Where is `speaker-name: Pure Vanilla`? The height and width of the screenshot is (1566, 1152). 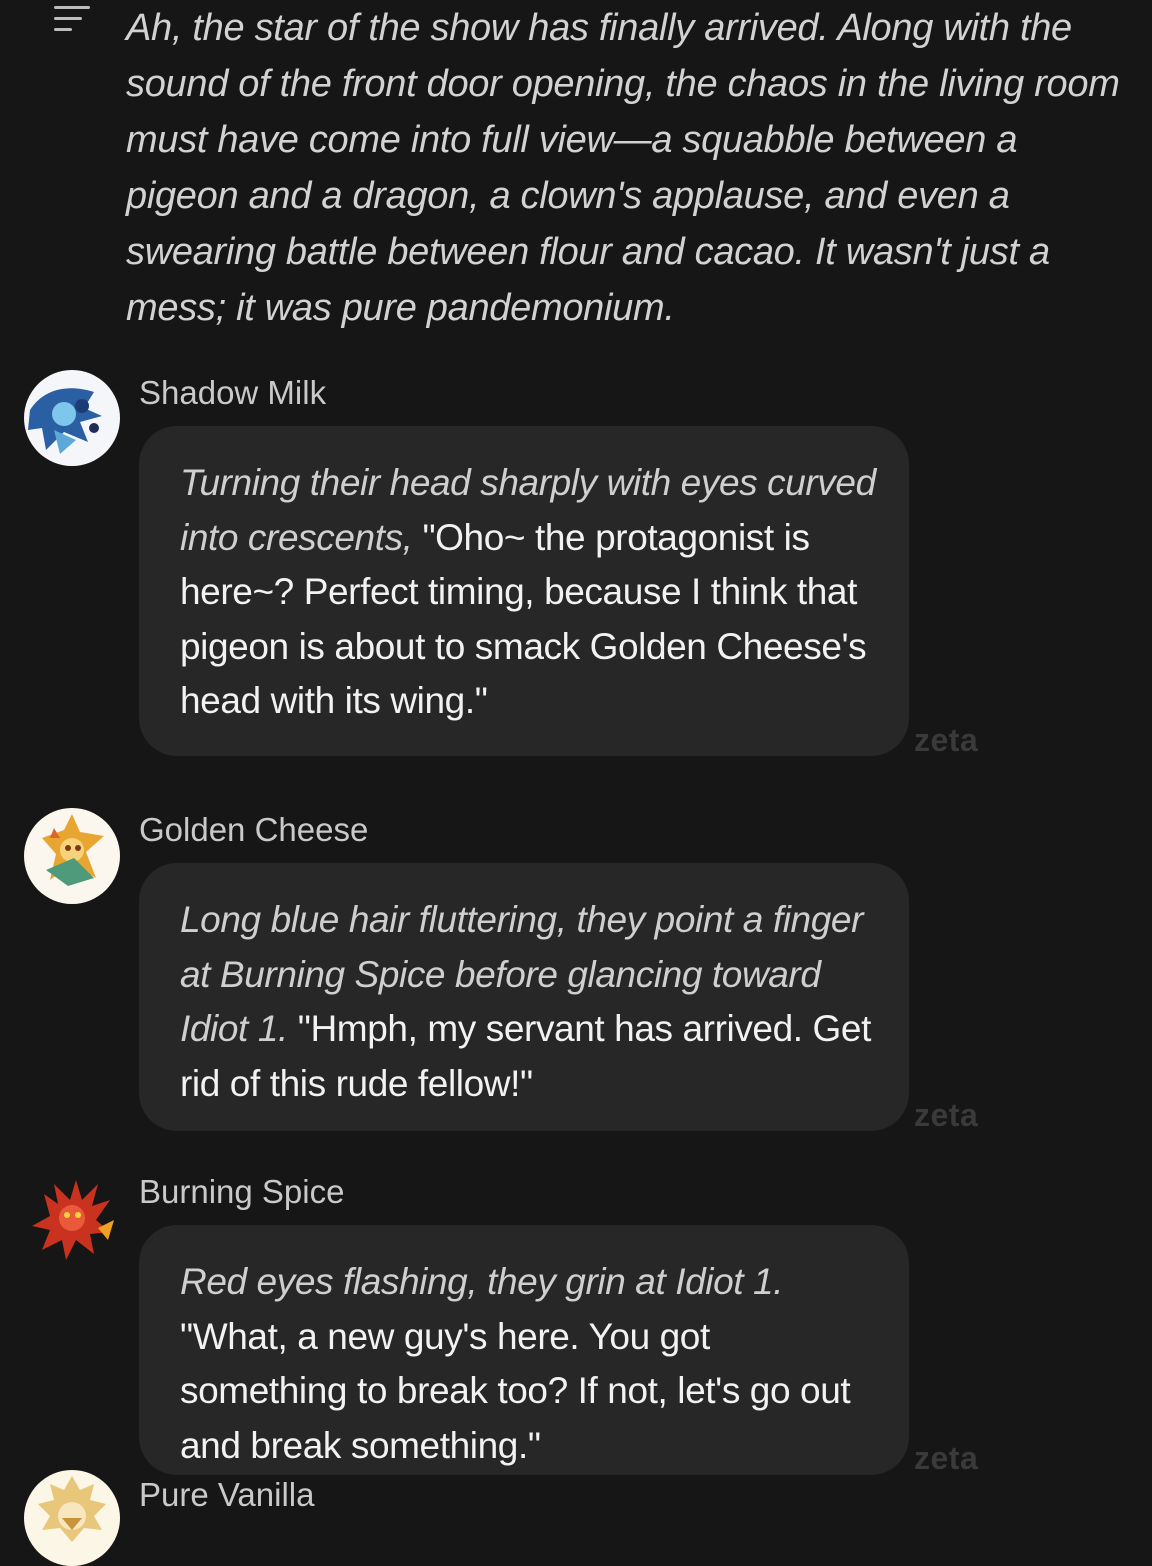 speaker-name: Pure Vanilla is located at coordinates (227, 1494).